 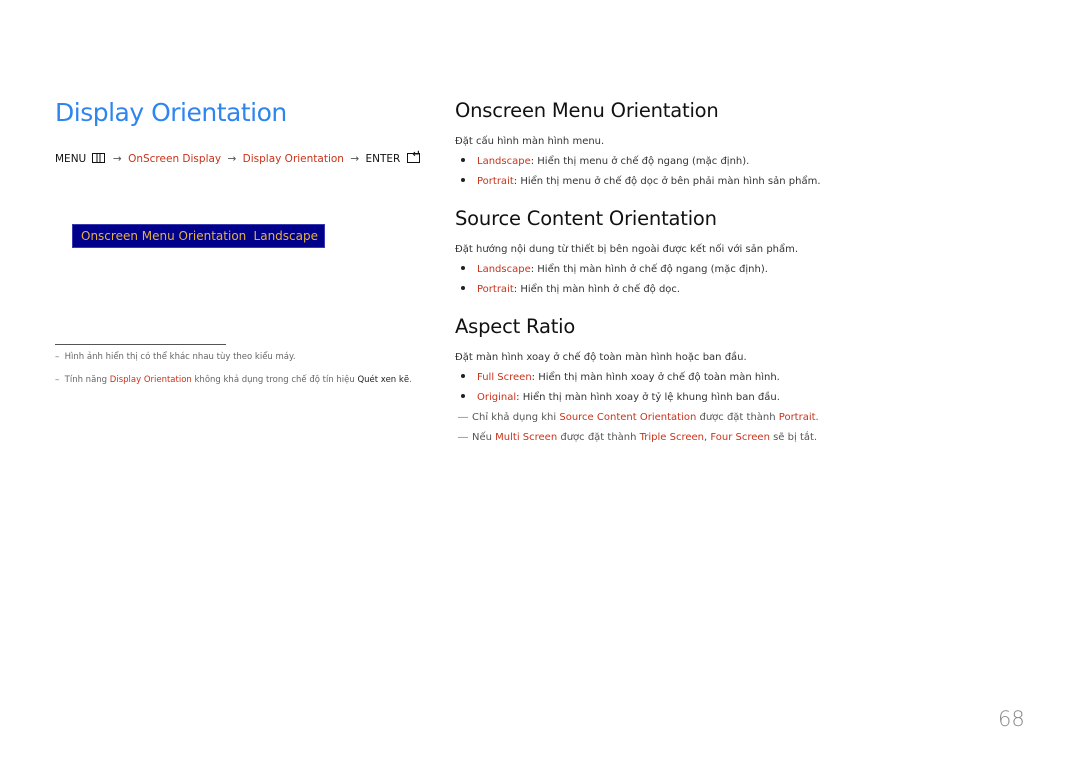 I want to click on osd-menu-preview: Onscreen Menu Orientation Landscape, so click(x=198, y=236).